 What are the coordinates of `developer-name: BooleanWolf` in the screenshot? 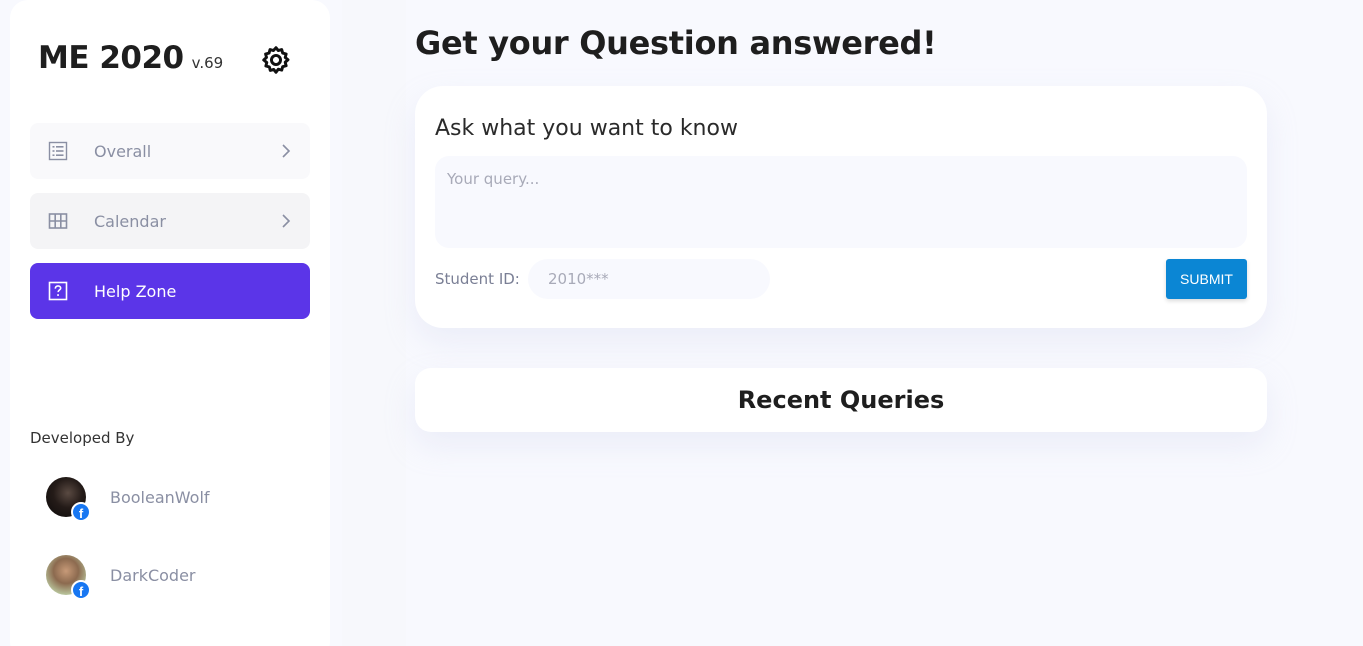 It's located at (160, 497).